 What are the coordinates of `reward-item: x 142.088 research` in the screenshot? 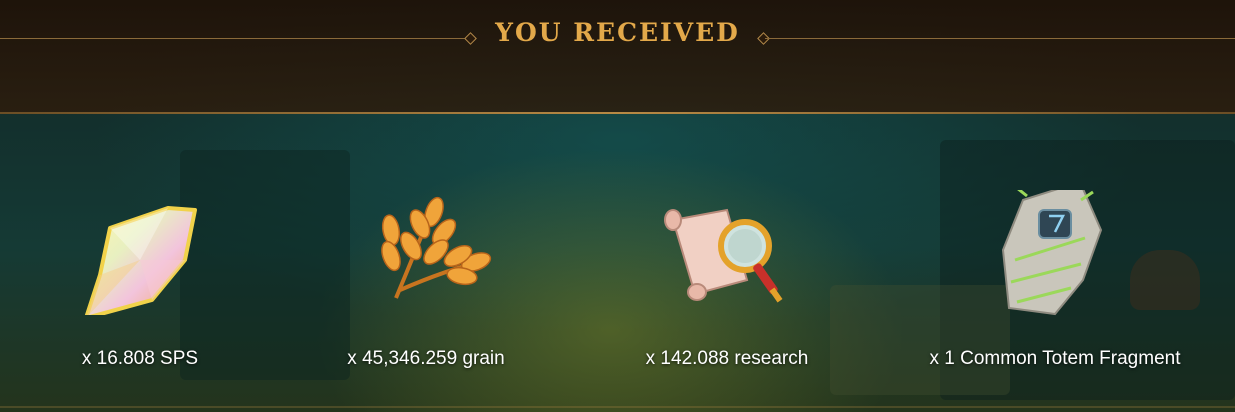 It's located at (727, 285).